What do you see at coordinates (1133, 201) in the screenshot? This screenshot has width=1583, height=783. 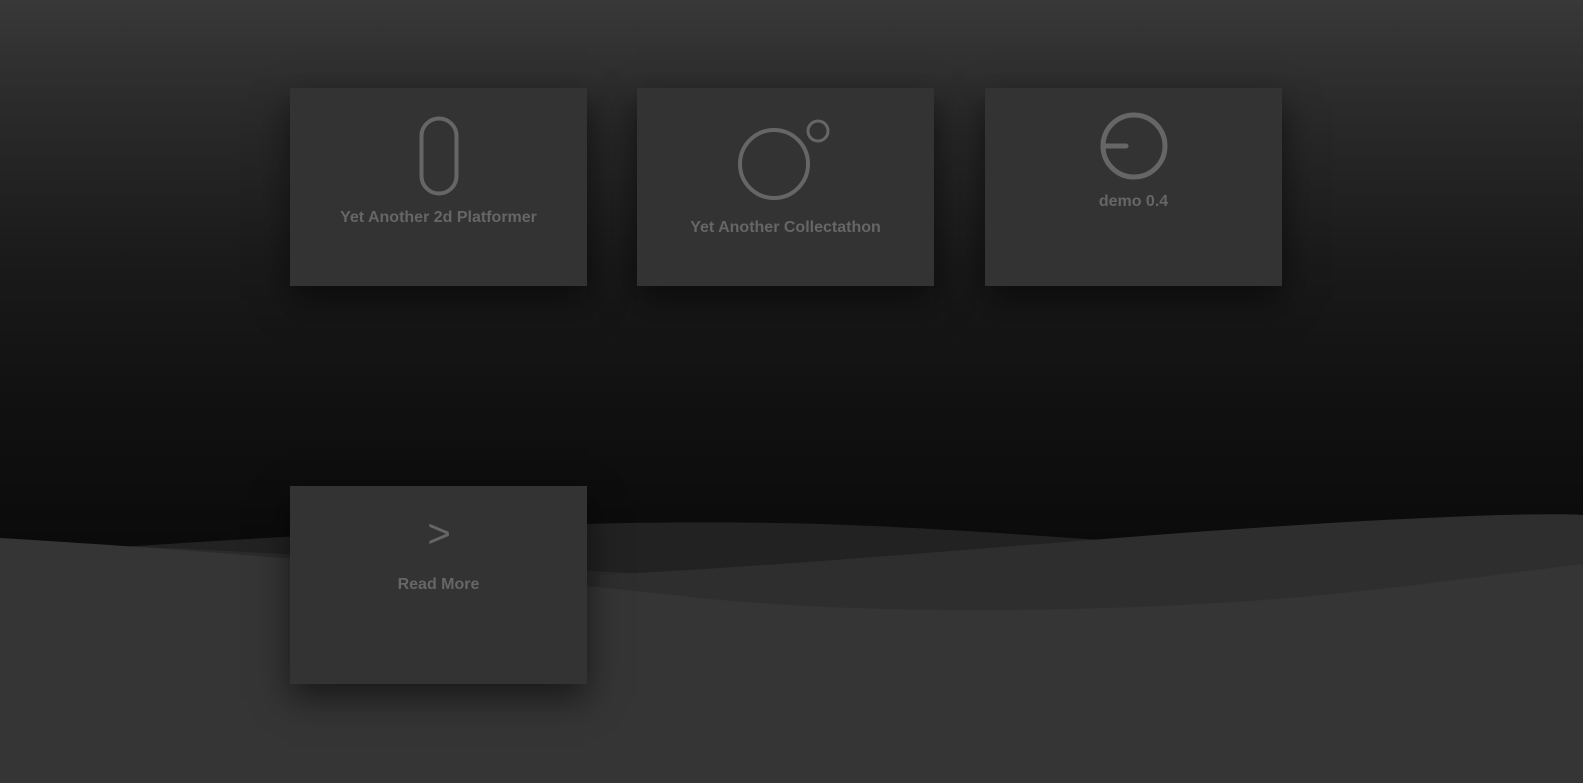 I see `card-title: demo 0.4` at bounding box center [1133, 201].